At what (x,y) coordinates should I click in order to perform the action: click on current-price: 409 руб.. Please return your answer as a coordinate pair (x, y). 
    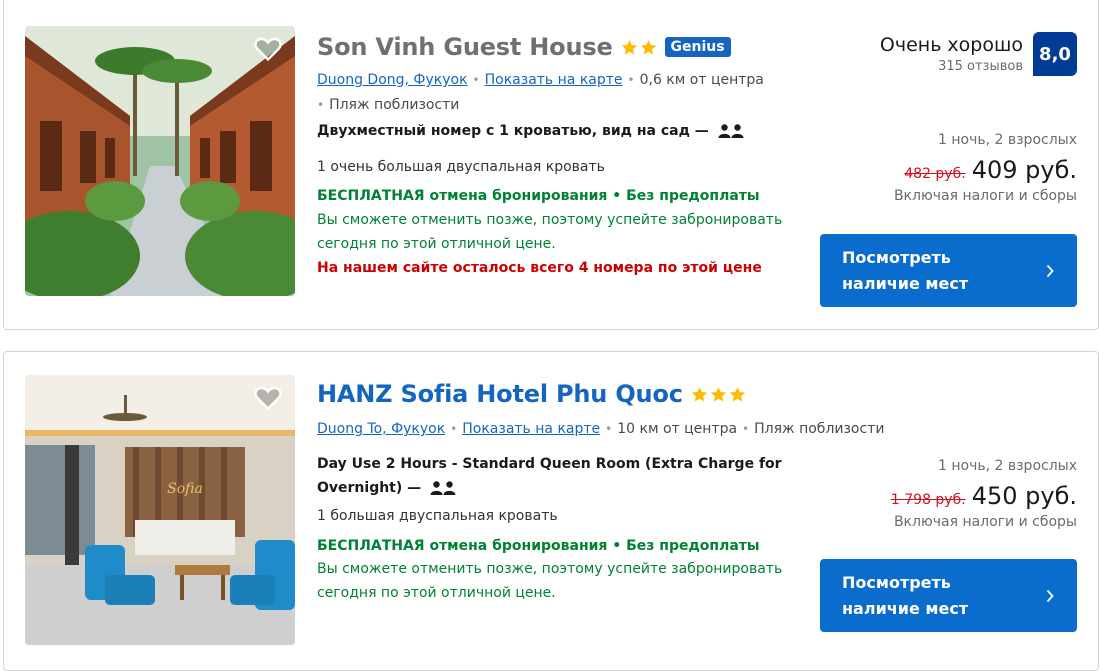
    Looking at the image, I should click on (1024, 170).